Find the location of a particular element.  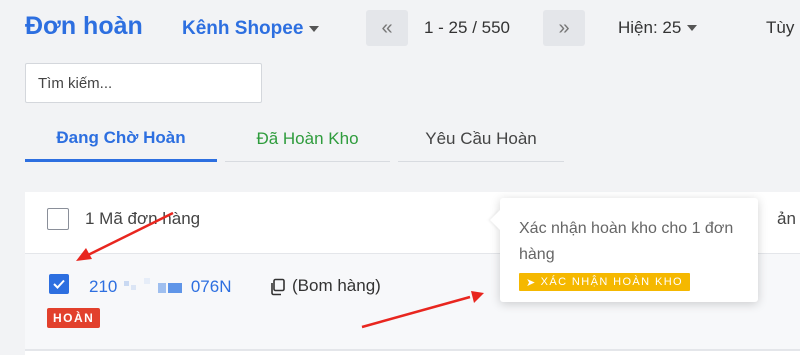

order-code-link: 210 076N is located at coordinates (160, 287).